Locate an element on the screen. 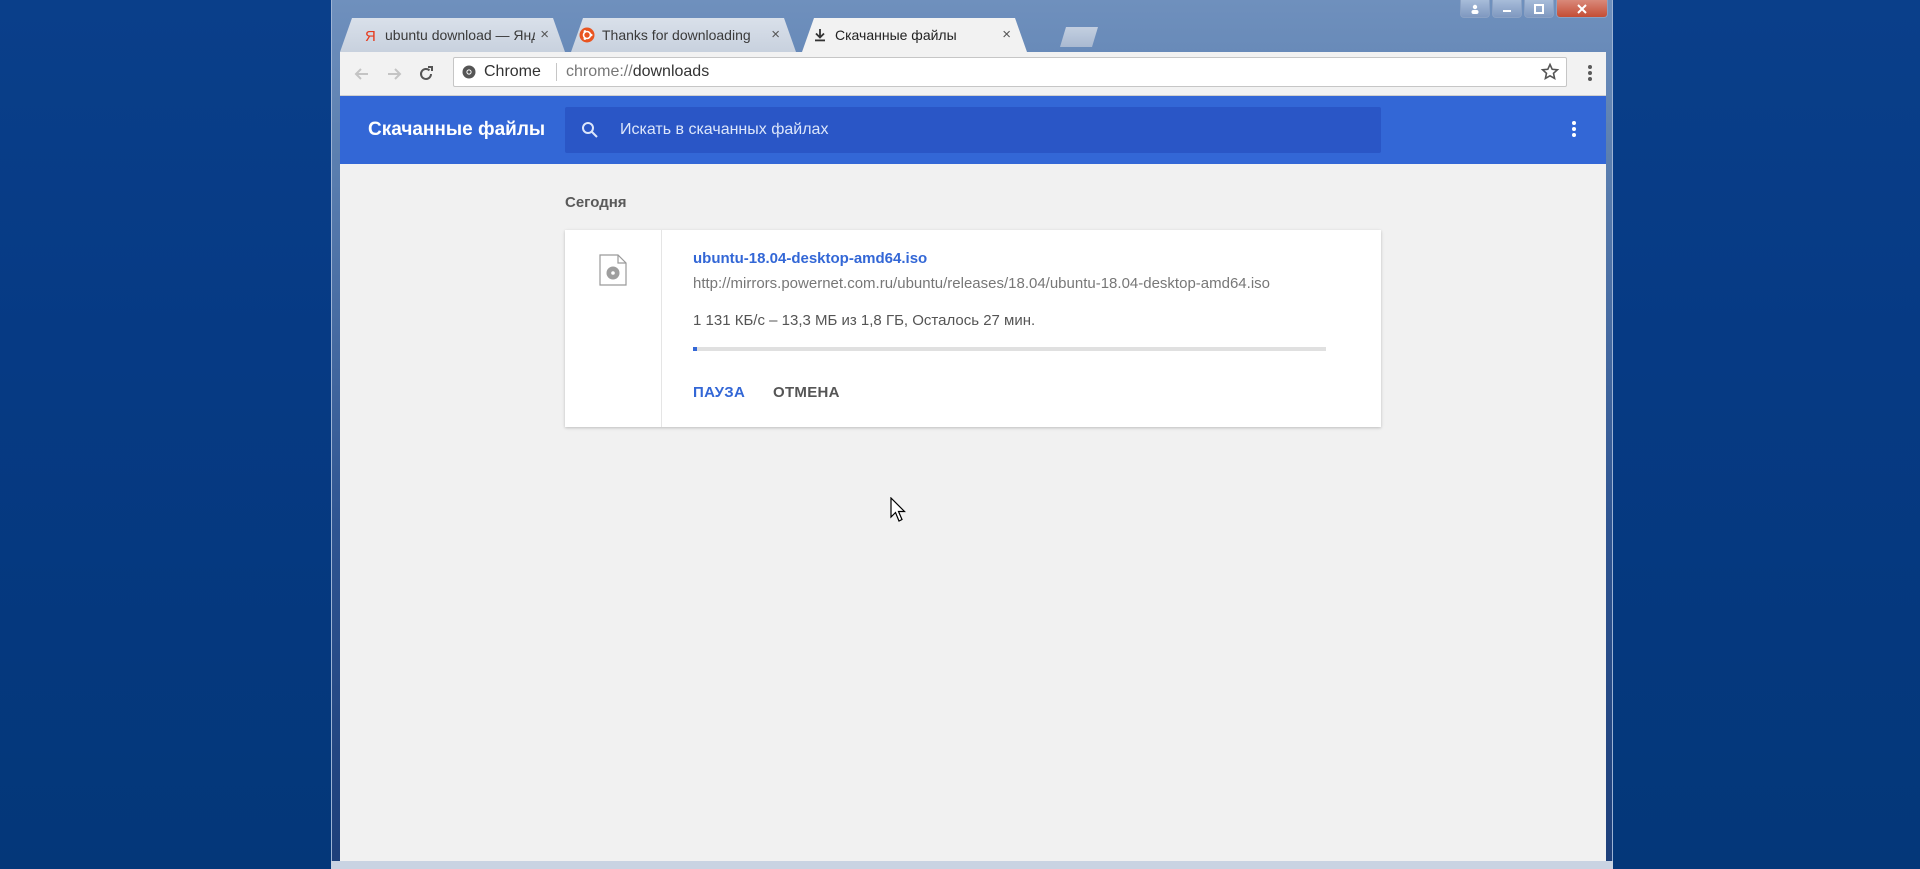  file-name-link: ubuntu-18.04-desktop-amd64.iso is located at coordinates (810, 258).